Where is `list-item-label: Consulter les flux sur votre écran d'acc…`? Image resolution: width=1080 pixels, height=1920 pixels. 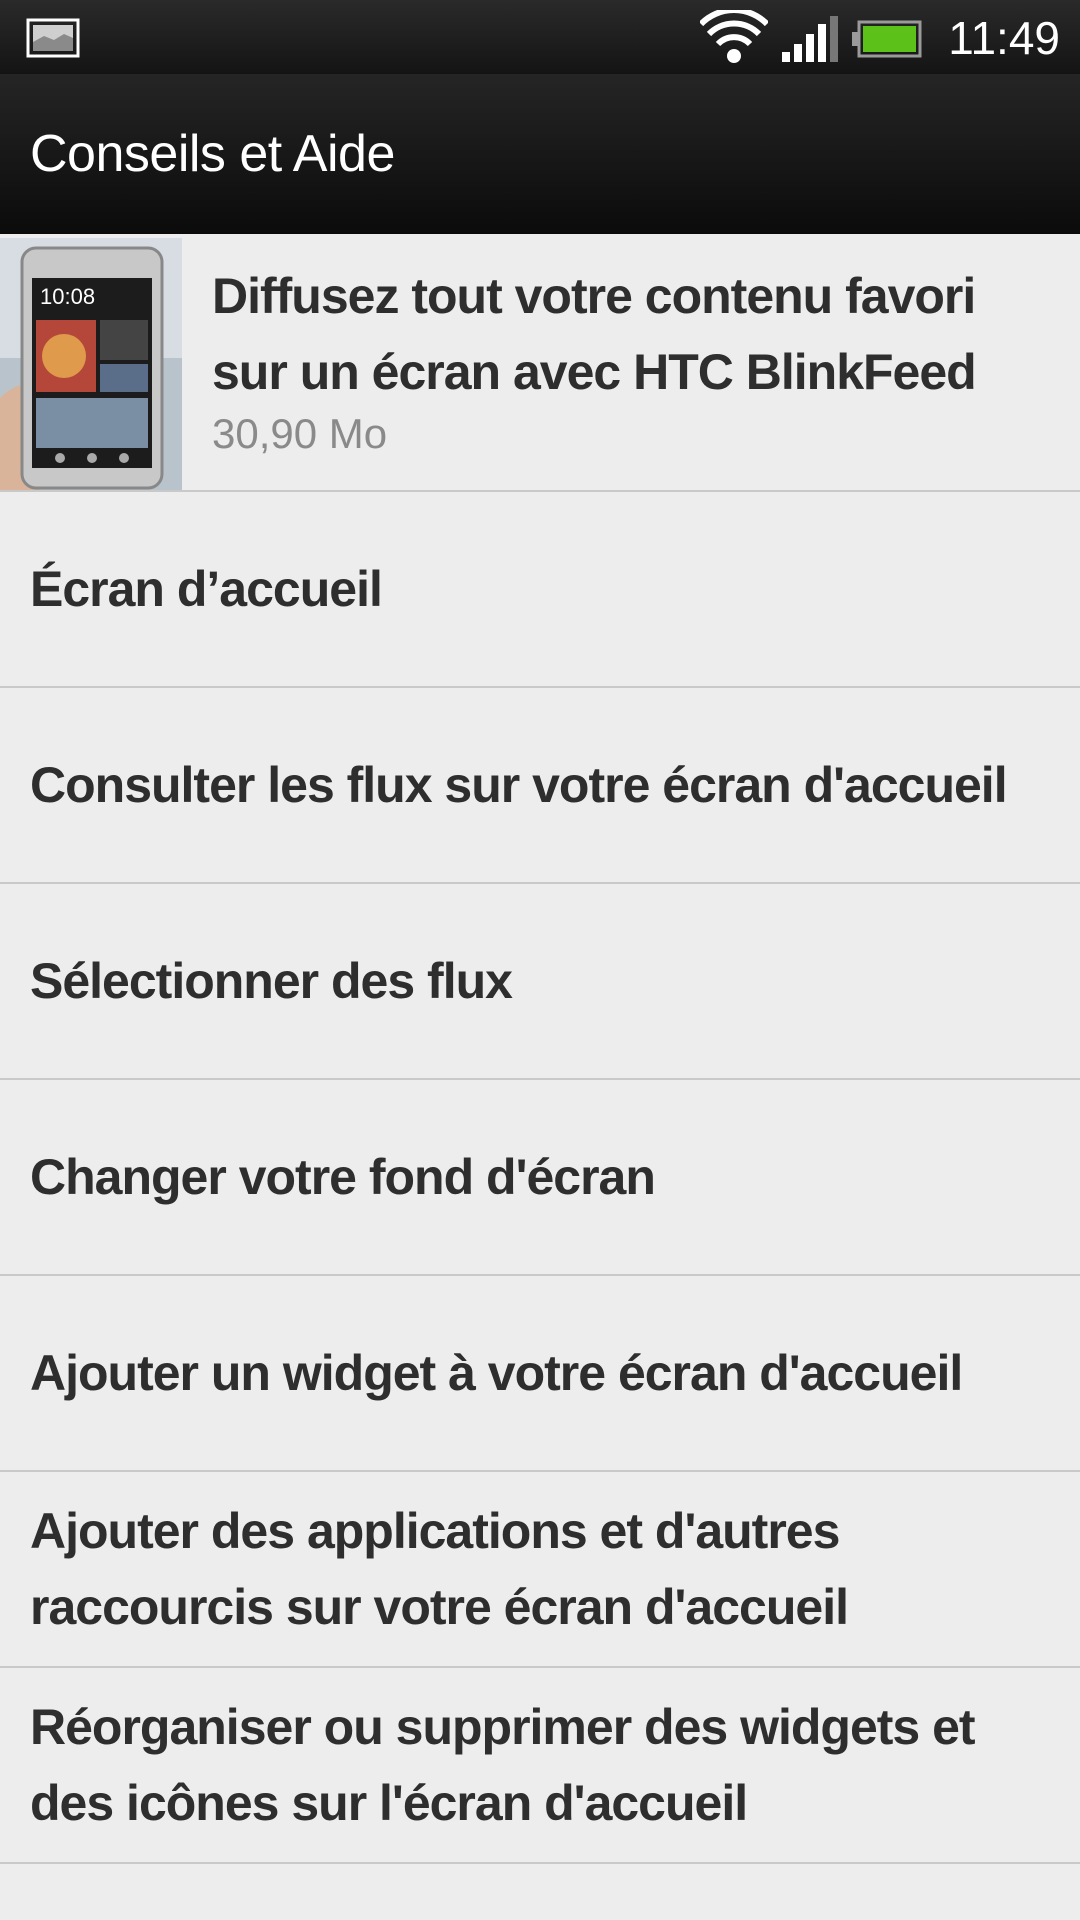
list-item-label: Consulter les flux sur votre écran d'acc… is located at coordinates (519, 785).